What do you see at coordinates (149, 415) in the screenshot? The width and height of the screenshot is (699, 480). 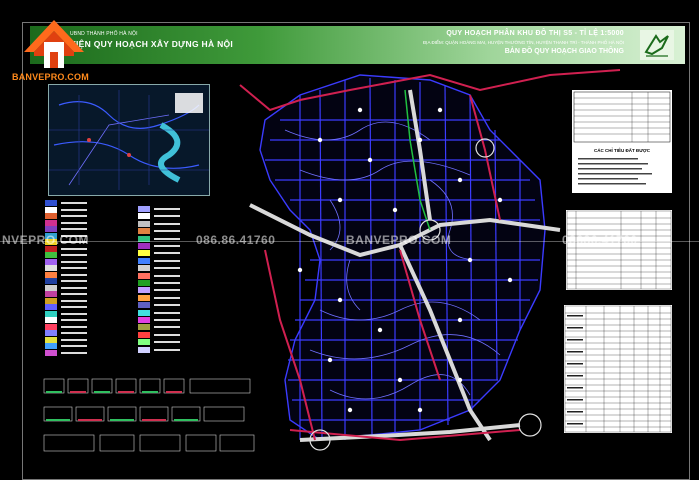 I see `road-cross-sections` at bounding box center [149, 415].